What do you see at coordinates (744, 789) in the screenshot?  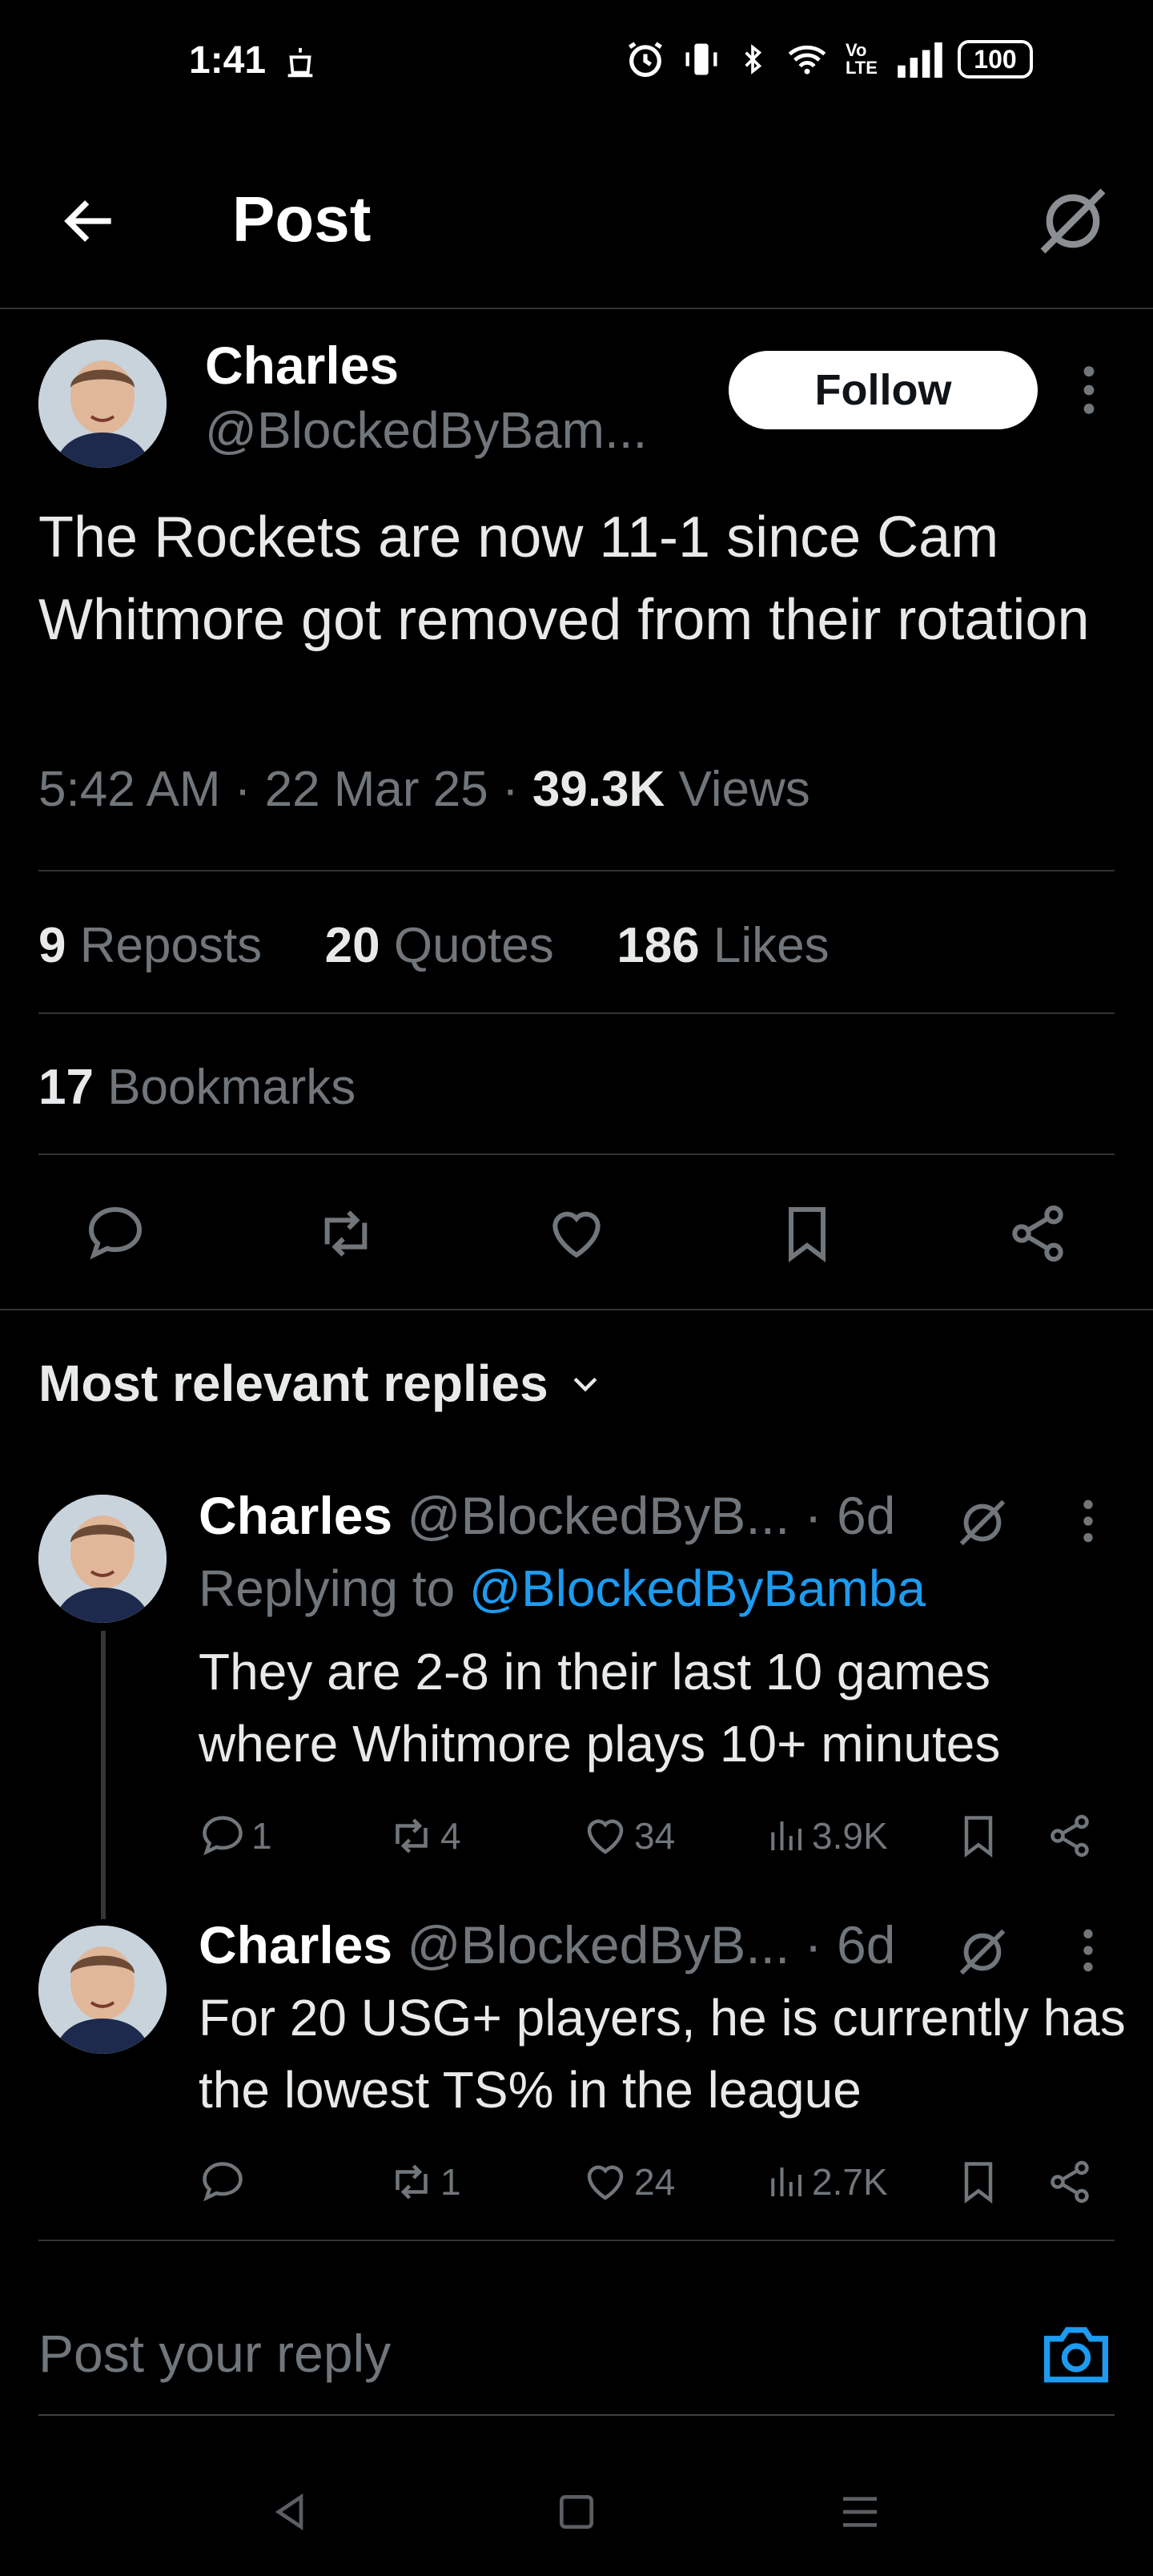 I see `views-label: Views` at bounding box center [744, 789].